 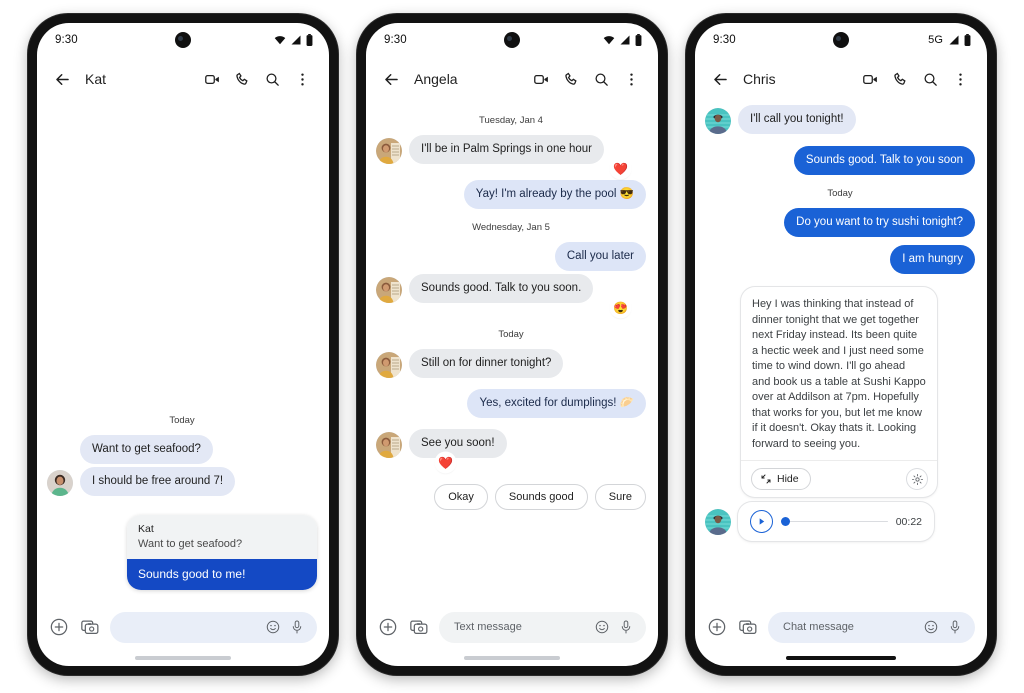 I want to click on message-row: I'll call you tonight!, so click(x=840, y=119).